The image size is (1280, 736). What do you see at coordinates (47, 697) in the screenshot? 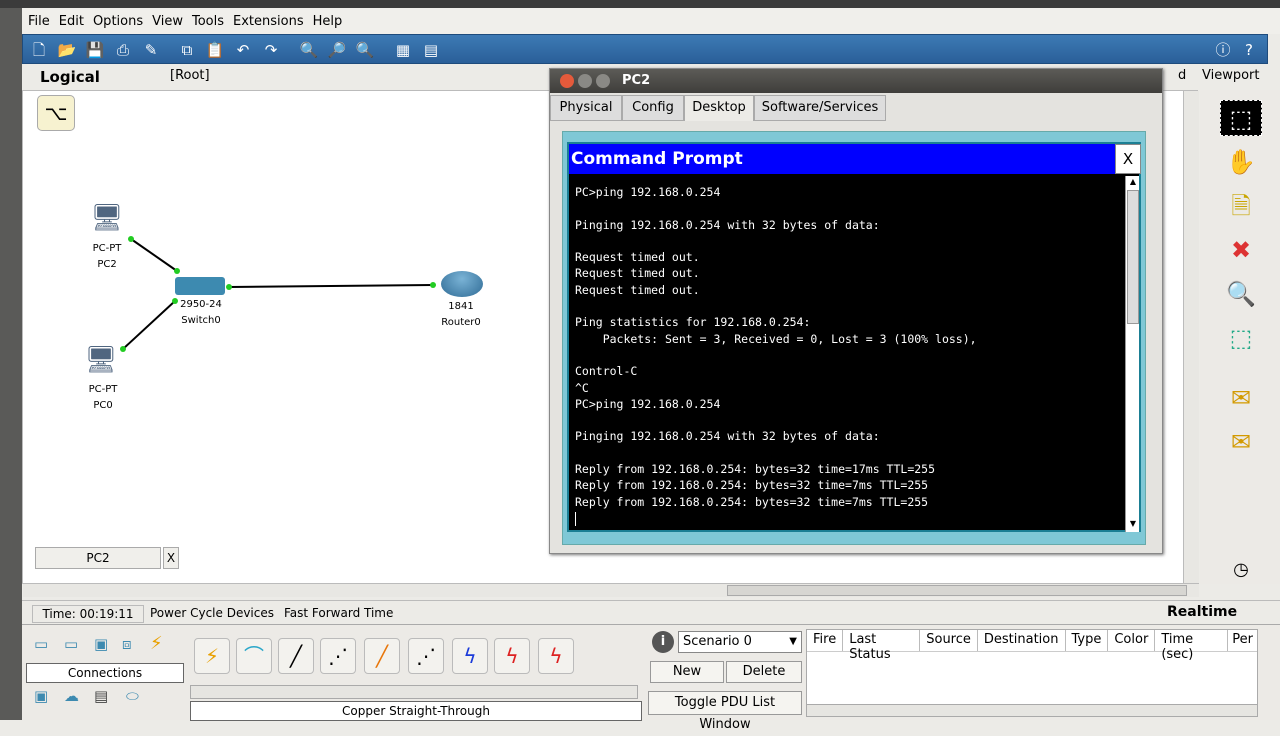
I see `end-devices-category-icon: ▣` at bounding box center [47, 697].